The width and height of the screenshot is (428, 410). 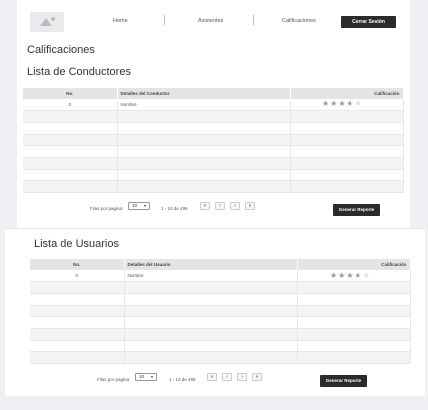 I want to click on nav-asistentes-link: Asistentes, so click(x=210, y=21).